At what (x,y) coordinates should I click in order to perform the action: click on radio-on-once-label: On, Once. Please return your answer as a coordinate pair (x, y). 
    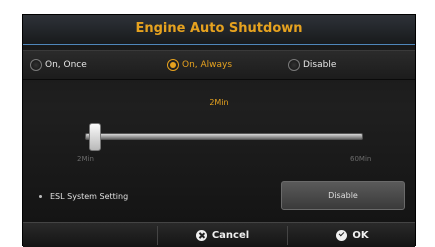
    Looking at the image, I should click on (66, 65).